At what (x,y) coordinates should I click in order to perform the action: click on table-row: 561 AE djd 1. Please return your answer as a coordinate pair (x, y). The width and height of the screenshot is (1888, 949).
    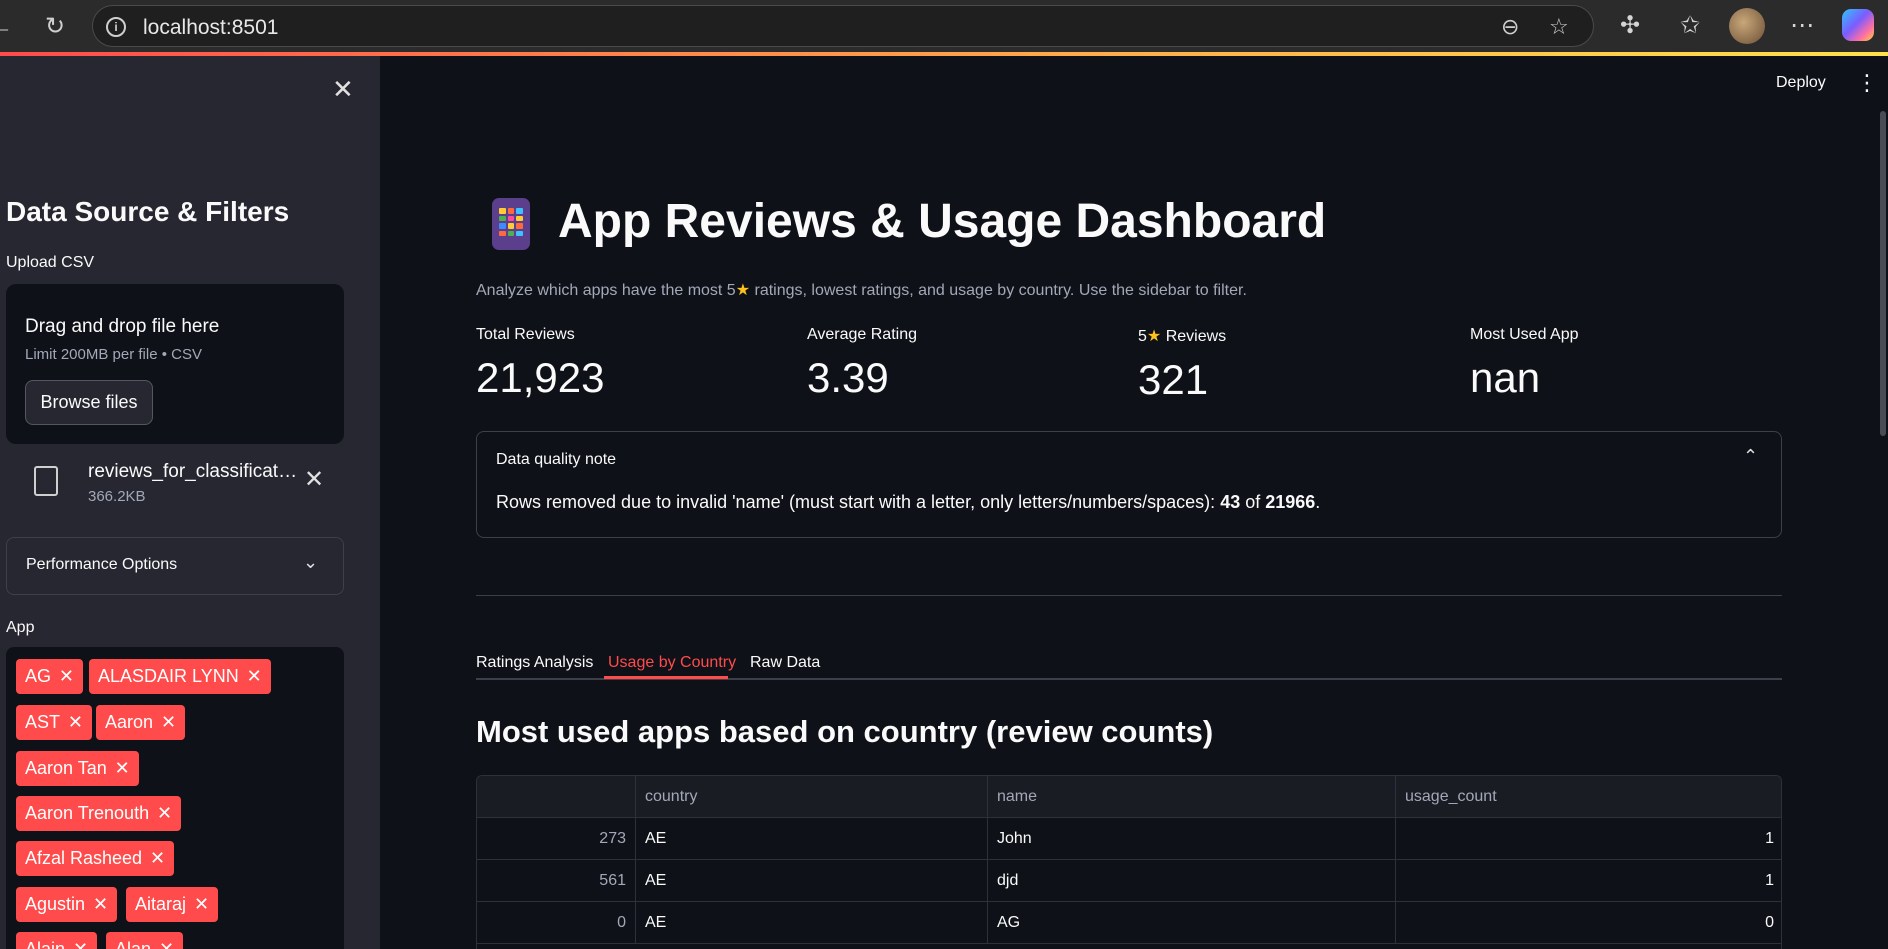
    Looking at the image, I should click on (1129, 881).